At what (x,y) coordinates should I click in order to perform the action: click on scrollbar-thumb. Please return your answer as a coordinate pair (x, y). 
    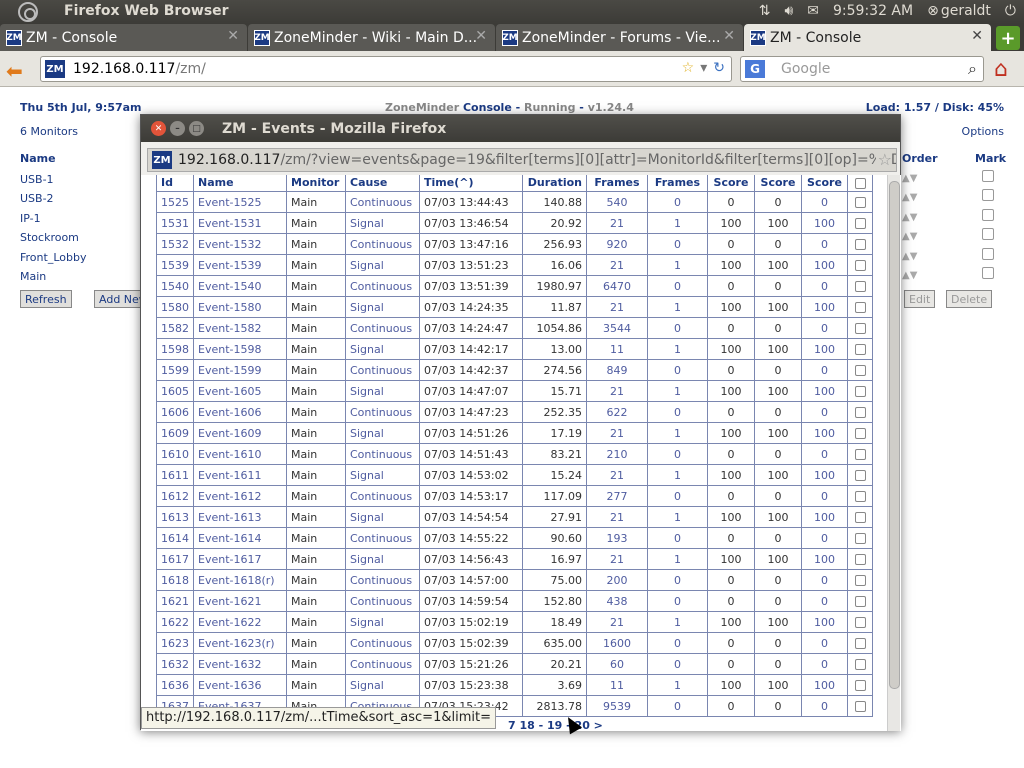
    Looking at the image, I should click on (894, 435).